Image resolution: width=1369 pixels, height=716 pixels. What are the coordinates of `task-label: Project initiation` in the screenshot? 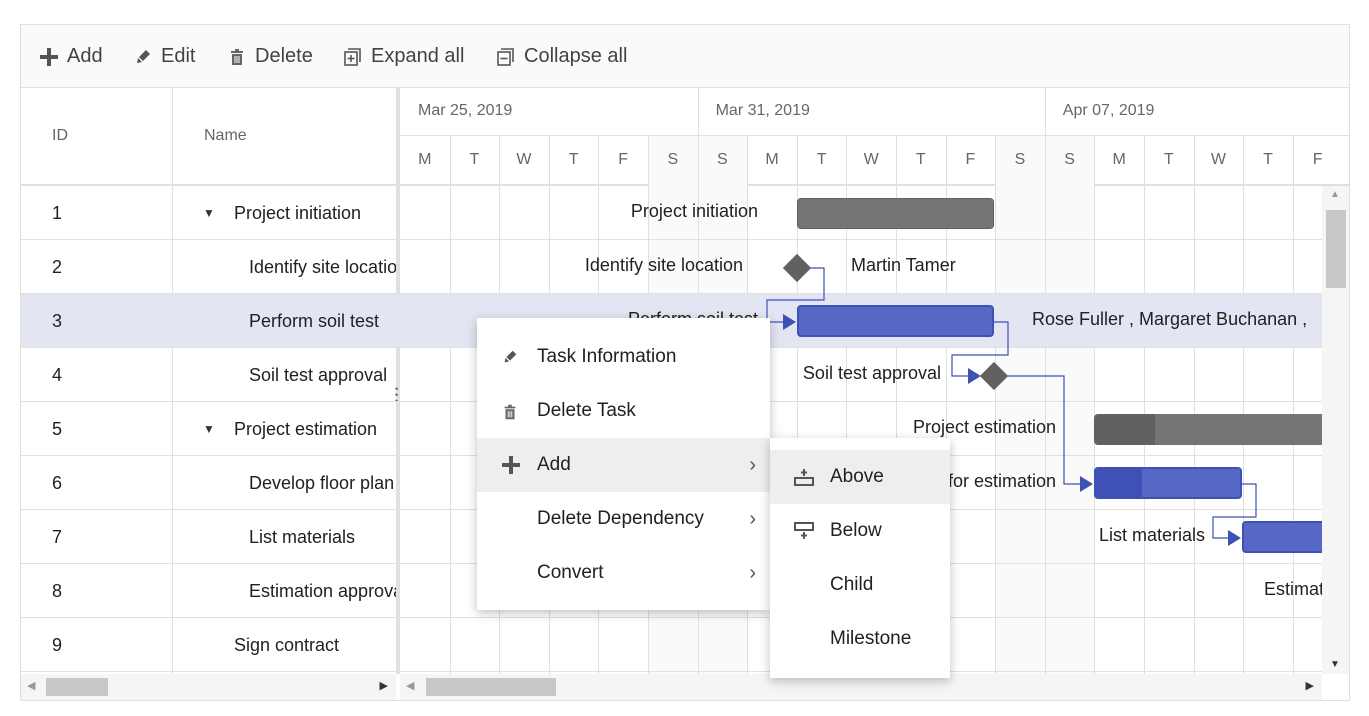 It's located at (694, 211).